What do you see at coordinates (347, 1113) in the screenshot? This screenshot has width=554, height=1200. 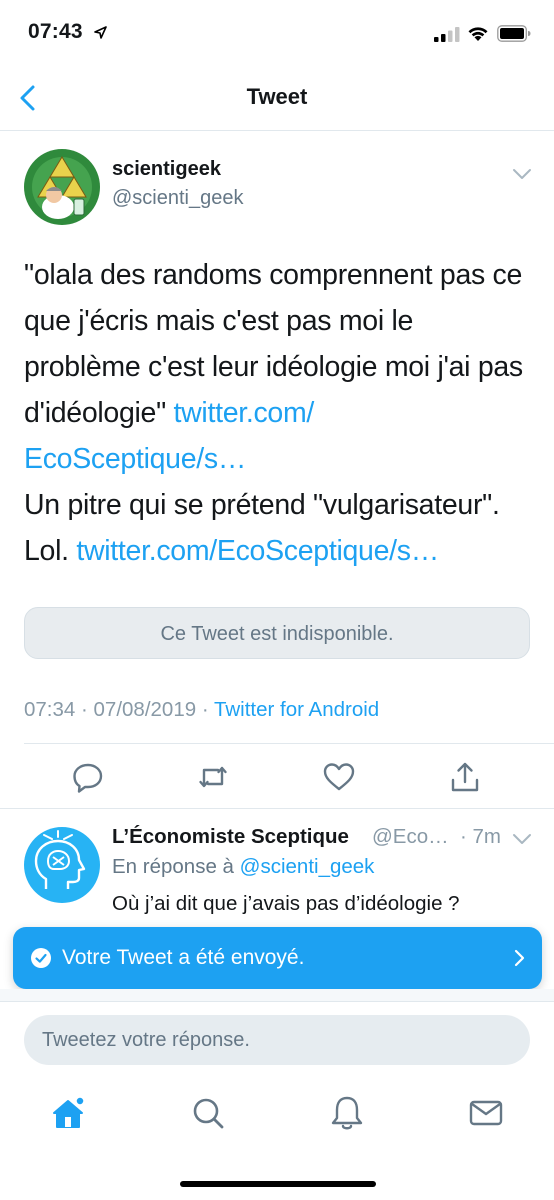 I see `notifications-icon` at bounding box center [347, 1113].